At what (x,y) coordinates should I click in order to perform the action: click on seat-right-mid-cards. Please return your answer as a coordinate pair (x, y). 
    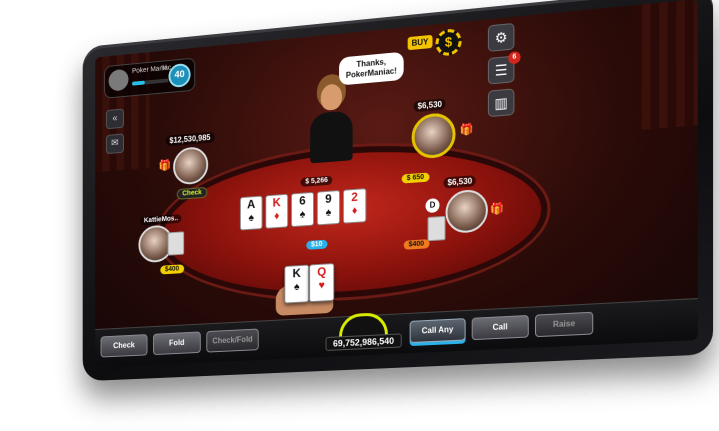
    Looking at the image, I should click on (436, 228).